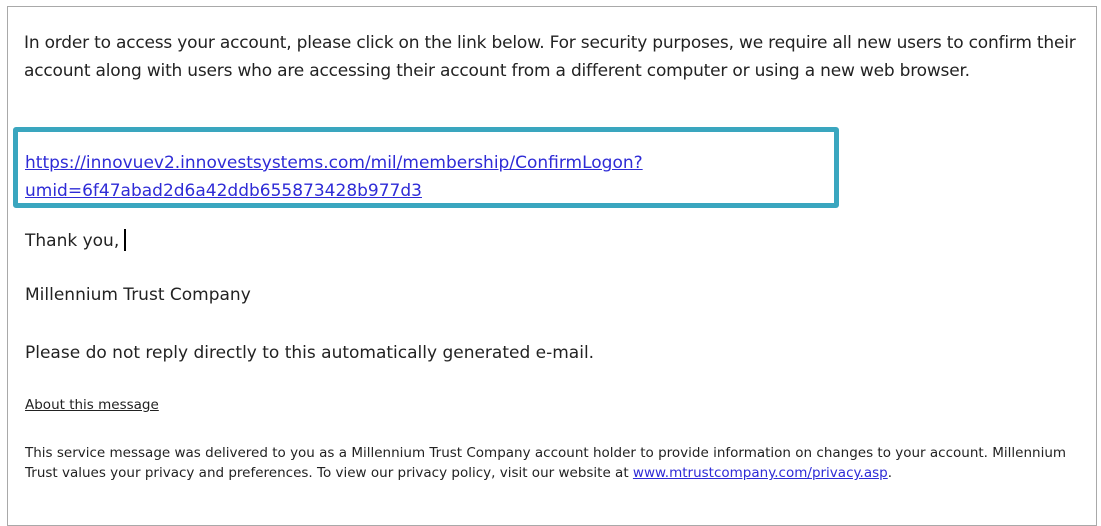  Describe the element at coordinates (760, 473) in the screenshot. I see `privacy-policy-link: www.mtrustcompany.com/privacy.asp` at that location.